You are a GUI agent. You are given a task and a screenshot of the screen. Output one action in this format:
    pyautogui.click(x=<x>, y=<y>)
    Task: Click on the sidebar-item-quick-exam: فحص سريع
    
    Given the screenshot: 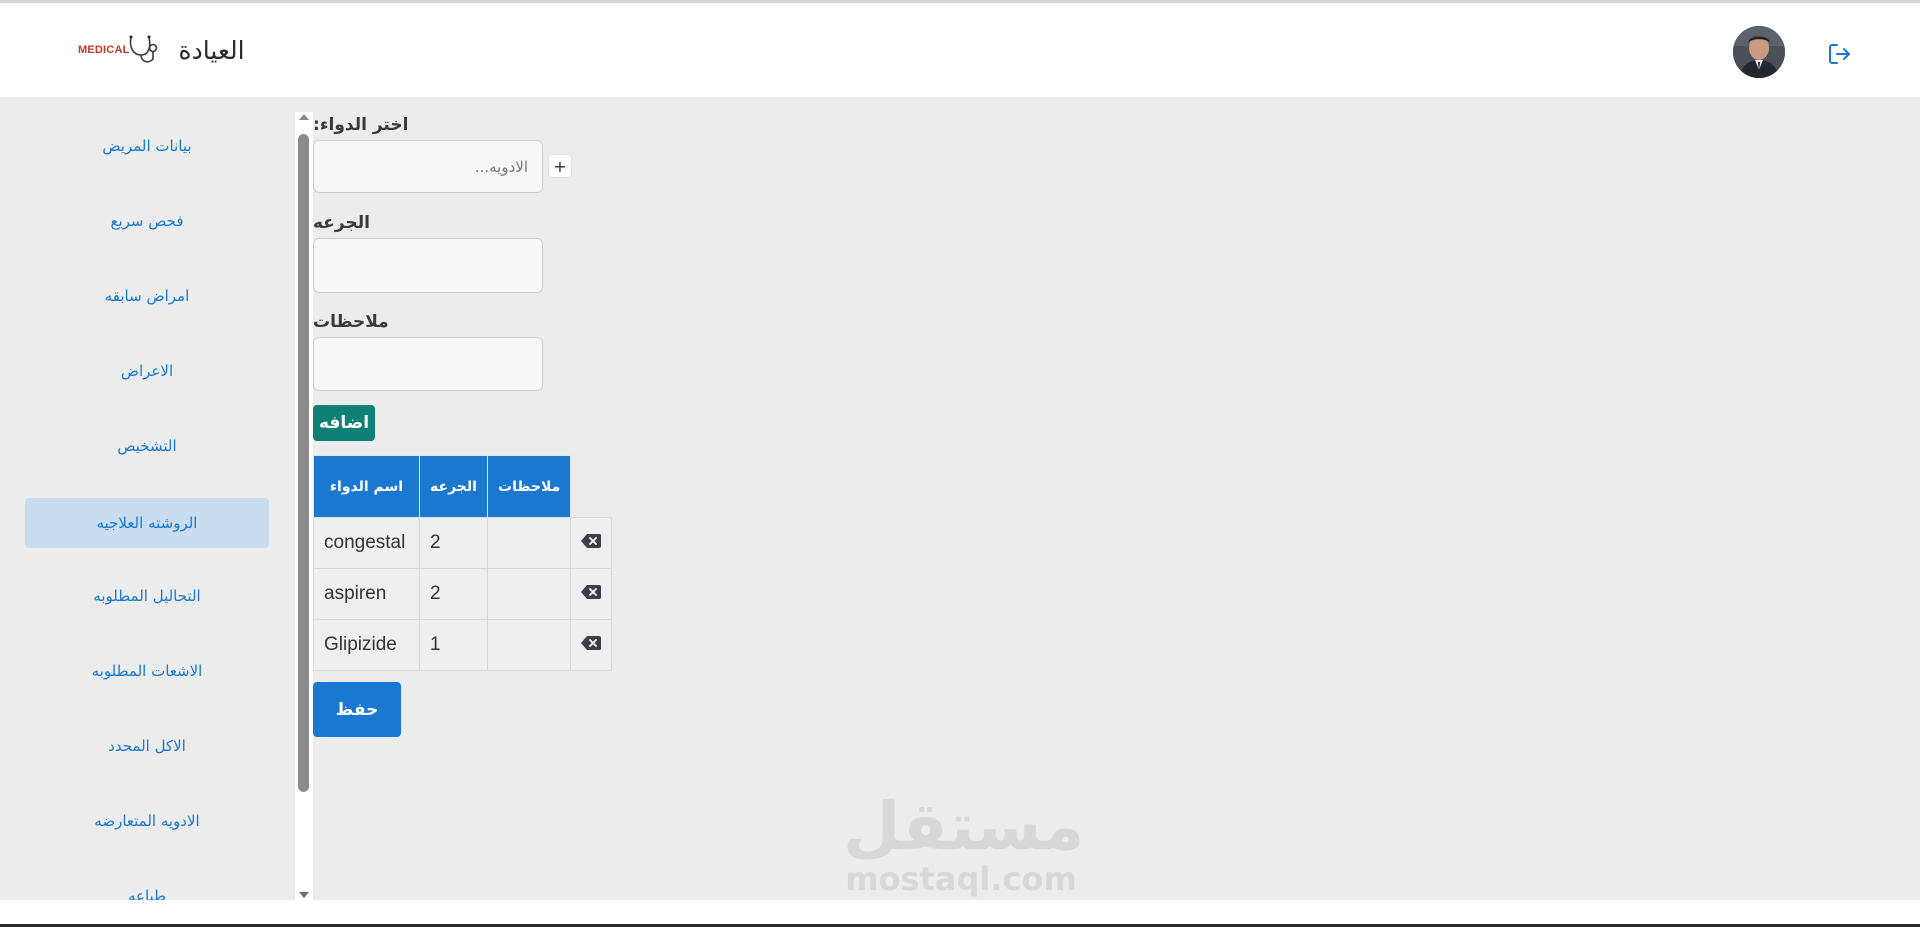 What is the action you would take?
    pyautogui.click(x=147, y=221)
    